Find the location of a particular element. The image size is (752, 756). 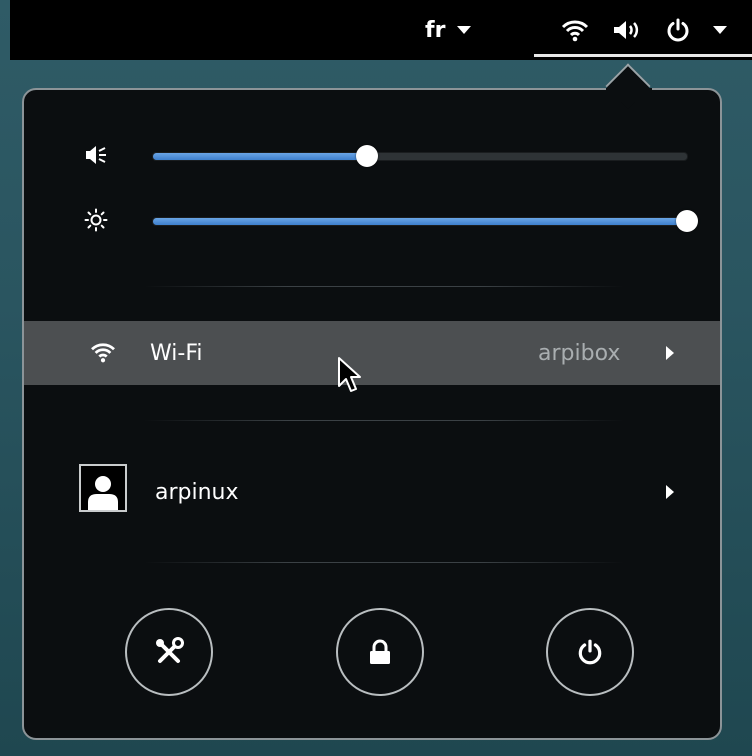

settings-button is located at coordinates (169, 652).